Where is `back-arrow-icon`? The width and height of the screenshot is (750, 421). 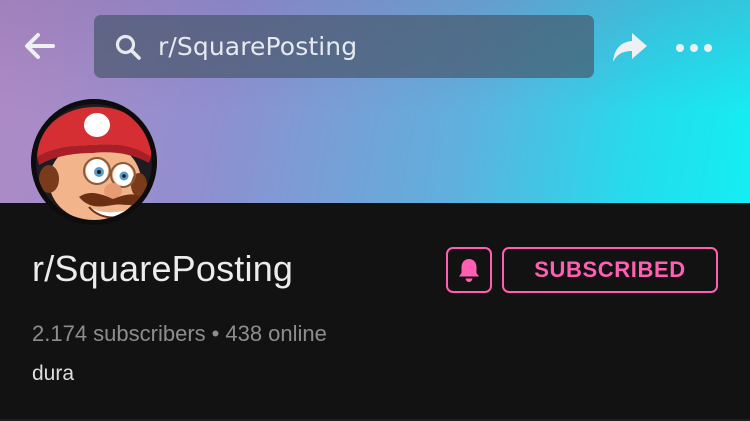 back-arrow-icon is located at coordinates (40, 46).